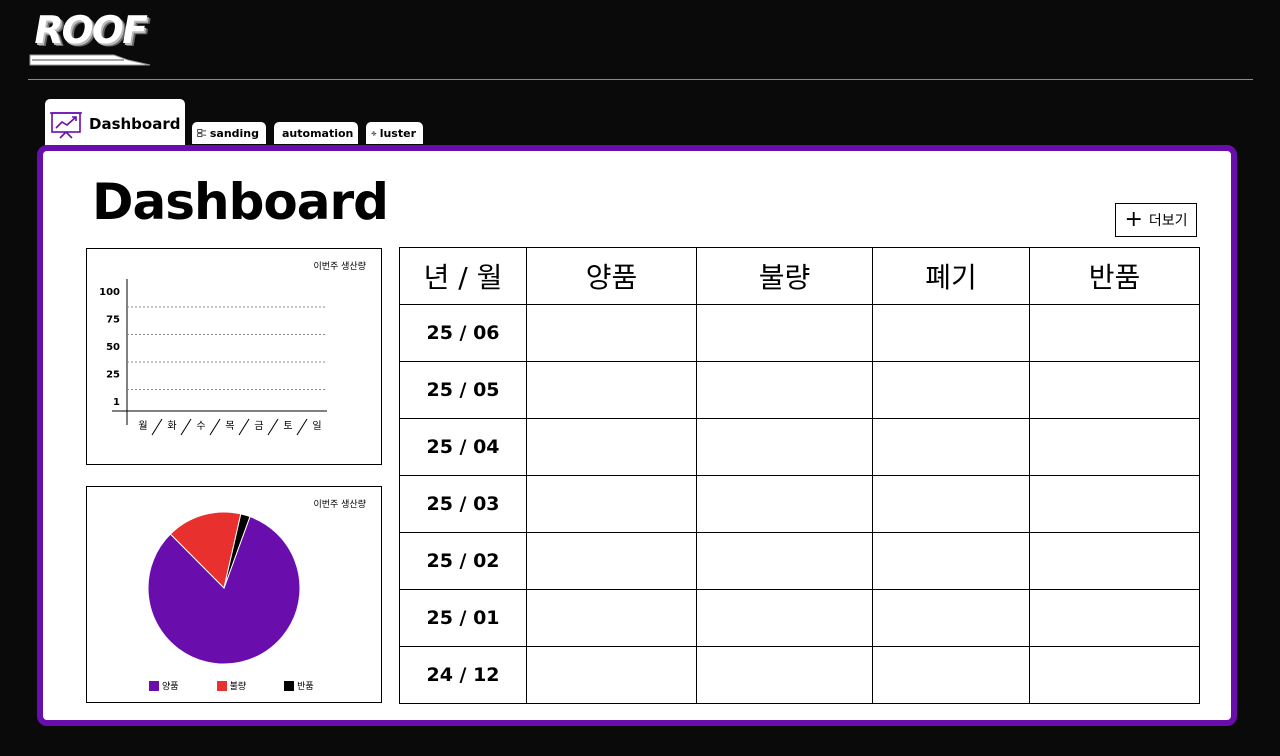  I want to click on table-header-row: 년 / 월 양품 불량 폐기 반품, so click(799, 276).